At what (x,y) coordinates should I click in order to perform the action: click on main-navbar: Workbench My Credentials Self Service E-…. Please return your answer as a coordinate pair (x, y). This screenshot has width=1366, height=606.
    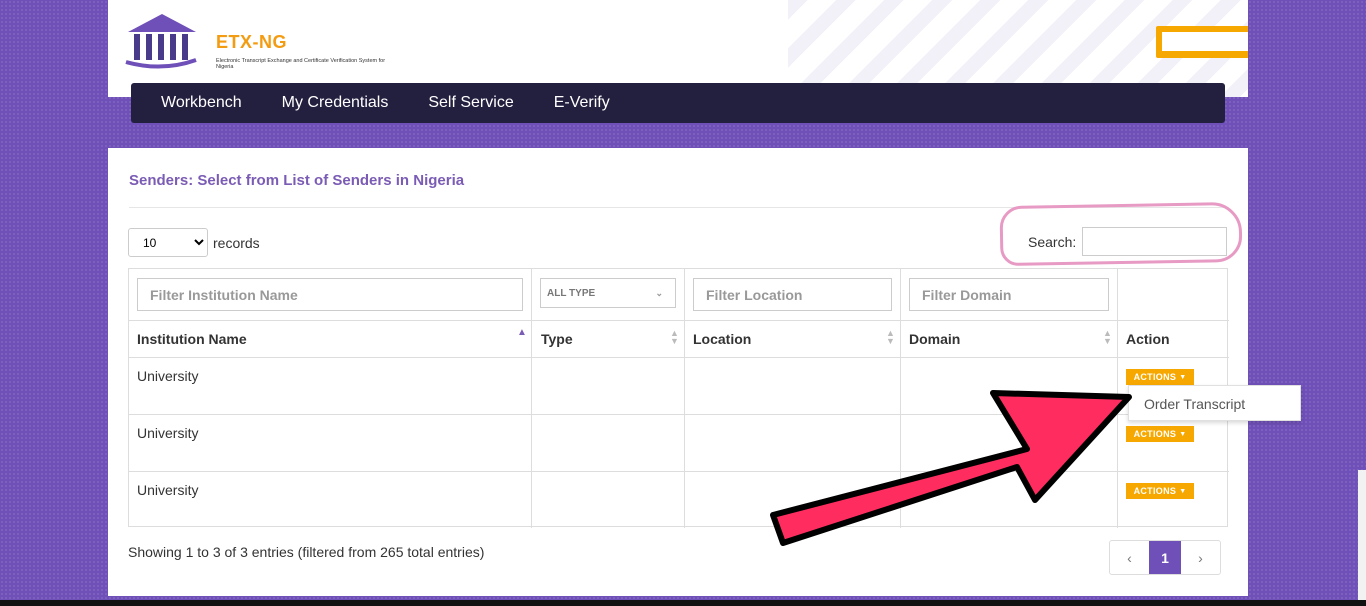
    Looking at the image, I should click on (678, 103).